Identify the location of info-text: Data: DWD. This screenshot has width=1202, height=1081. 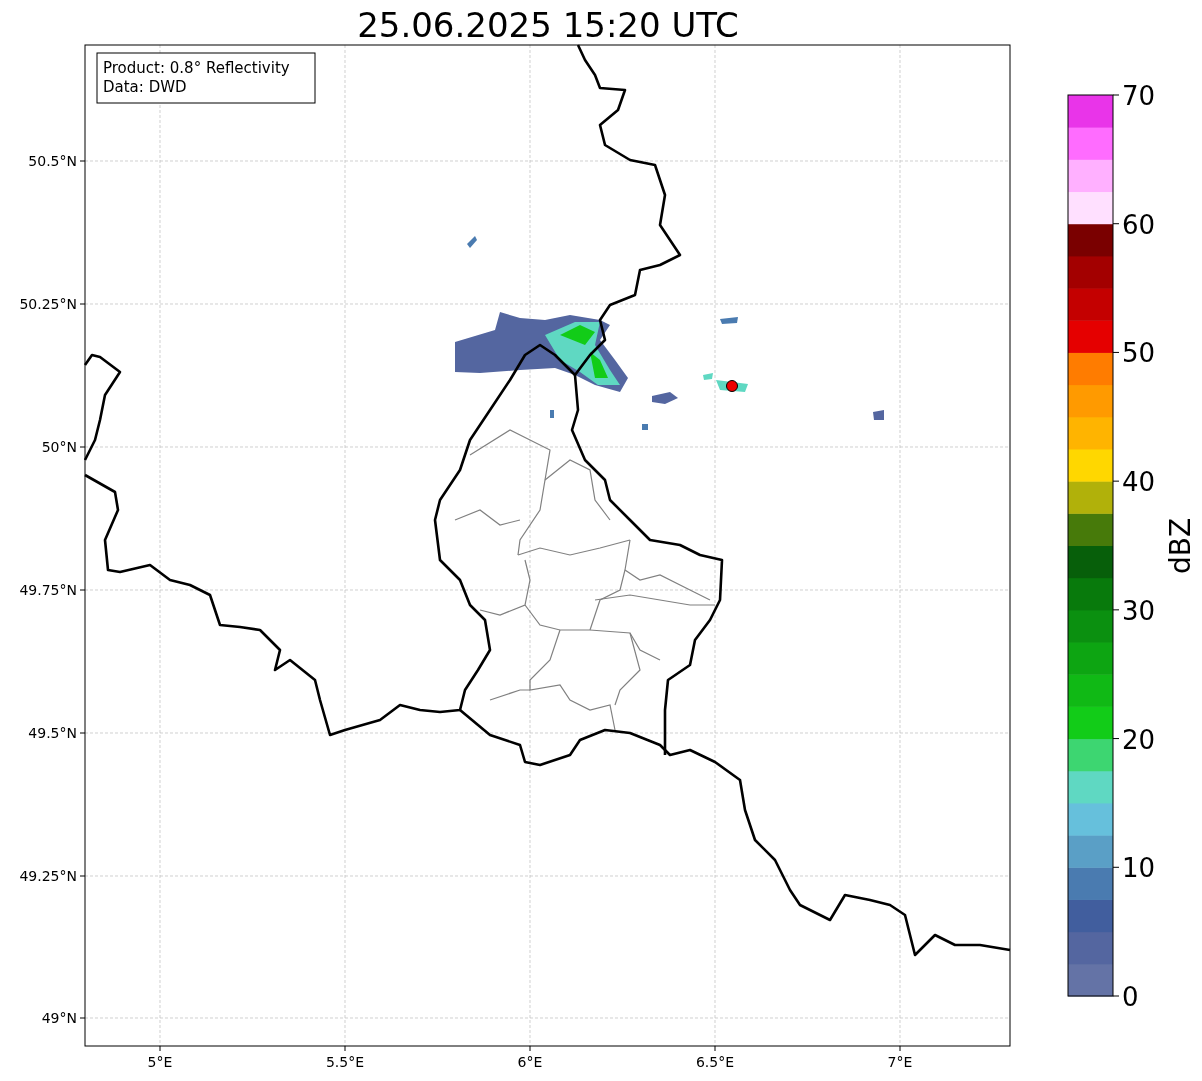
(145, 87).